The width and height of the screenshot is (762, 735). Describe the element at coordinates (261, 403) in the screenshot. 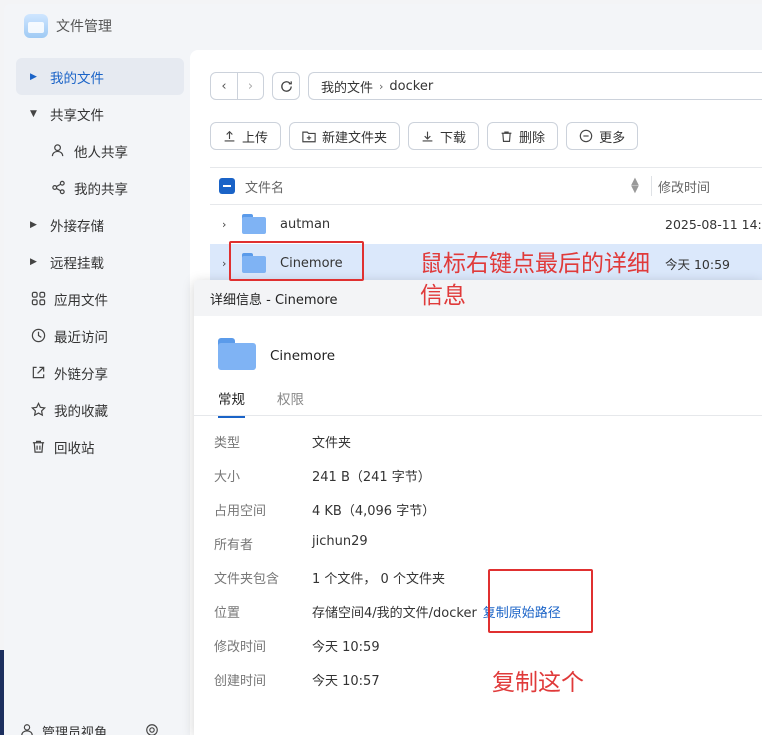

I see `detail-tabs: 常规 权限` at that location.